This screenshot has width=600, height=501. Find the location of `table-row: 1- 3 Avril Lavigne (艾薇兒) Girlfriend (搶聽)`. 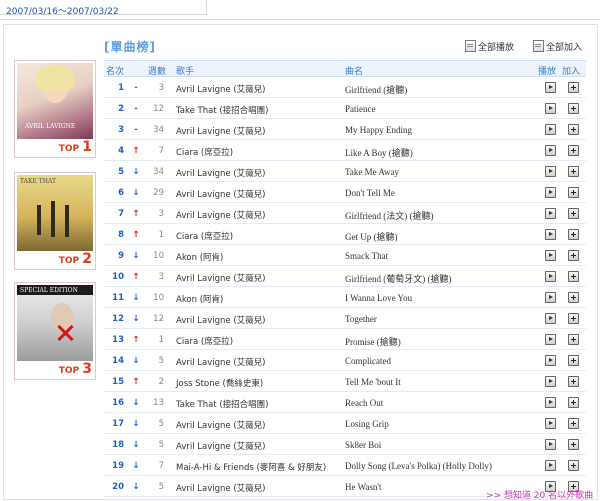

table-row: 1- 3 Avril Lavigne (艾薇兒) Girlfriend (搶聽) is located at coordinates (345, 87).